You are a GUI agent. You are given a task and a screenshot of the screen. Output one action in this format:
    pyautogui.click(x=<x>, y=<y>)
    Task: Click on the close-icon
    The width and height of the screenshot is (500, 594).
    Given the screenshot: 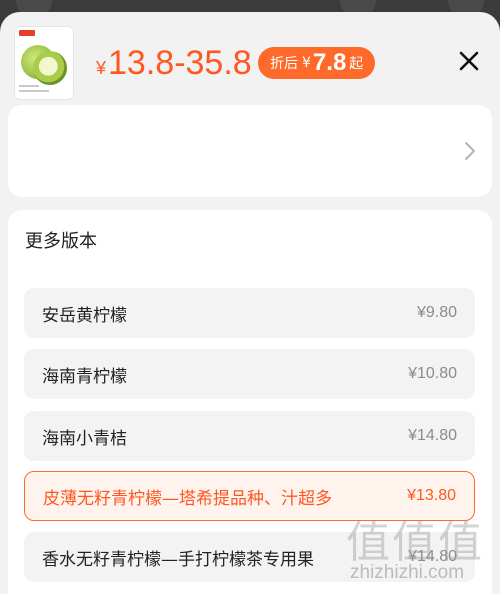 What is the action you would take?
    pyautogui.click(x=469, y=61)
    